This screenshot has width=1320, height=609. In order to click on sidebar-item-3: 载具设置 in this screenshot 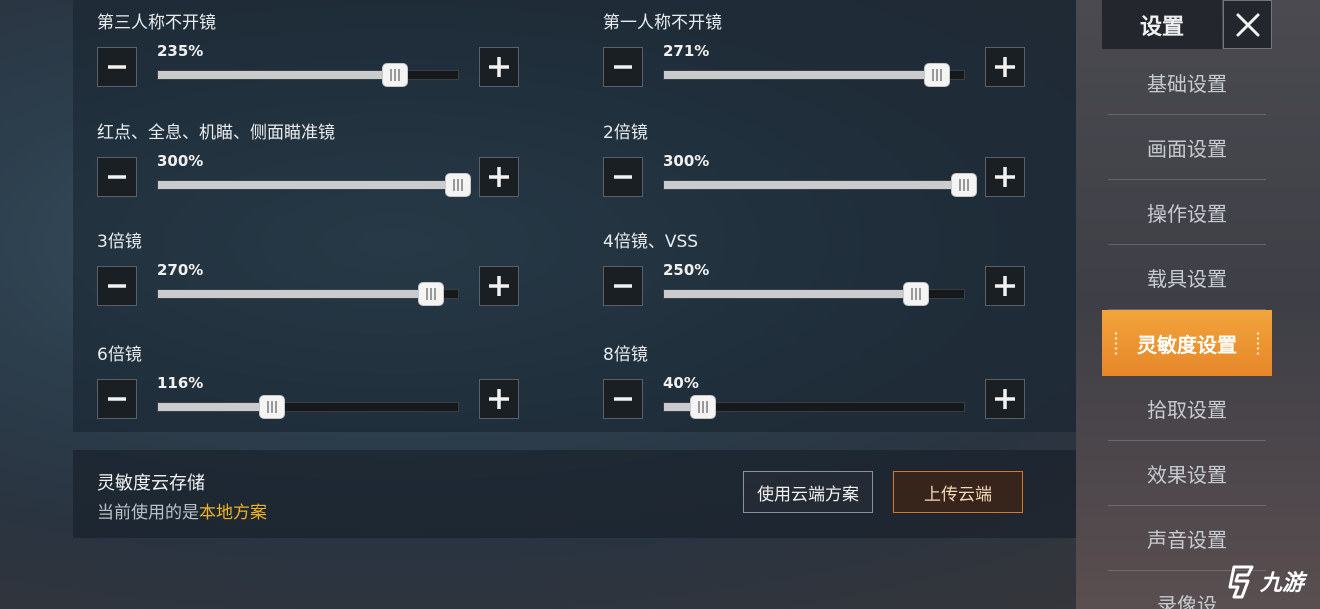, I will do `click(1187, 277)`.